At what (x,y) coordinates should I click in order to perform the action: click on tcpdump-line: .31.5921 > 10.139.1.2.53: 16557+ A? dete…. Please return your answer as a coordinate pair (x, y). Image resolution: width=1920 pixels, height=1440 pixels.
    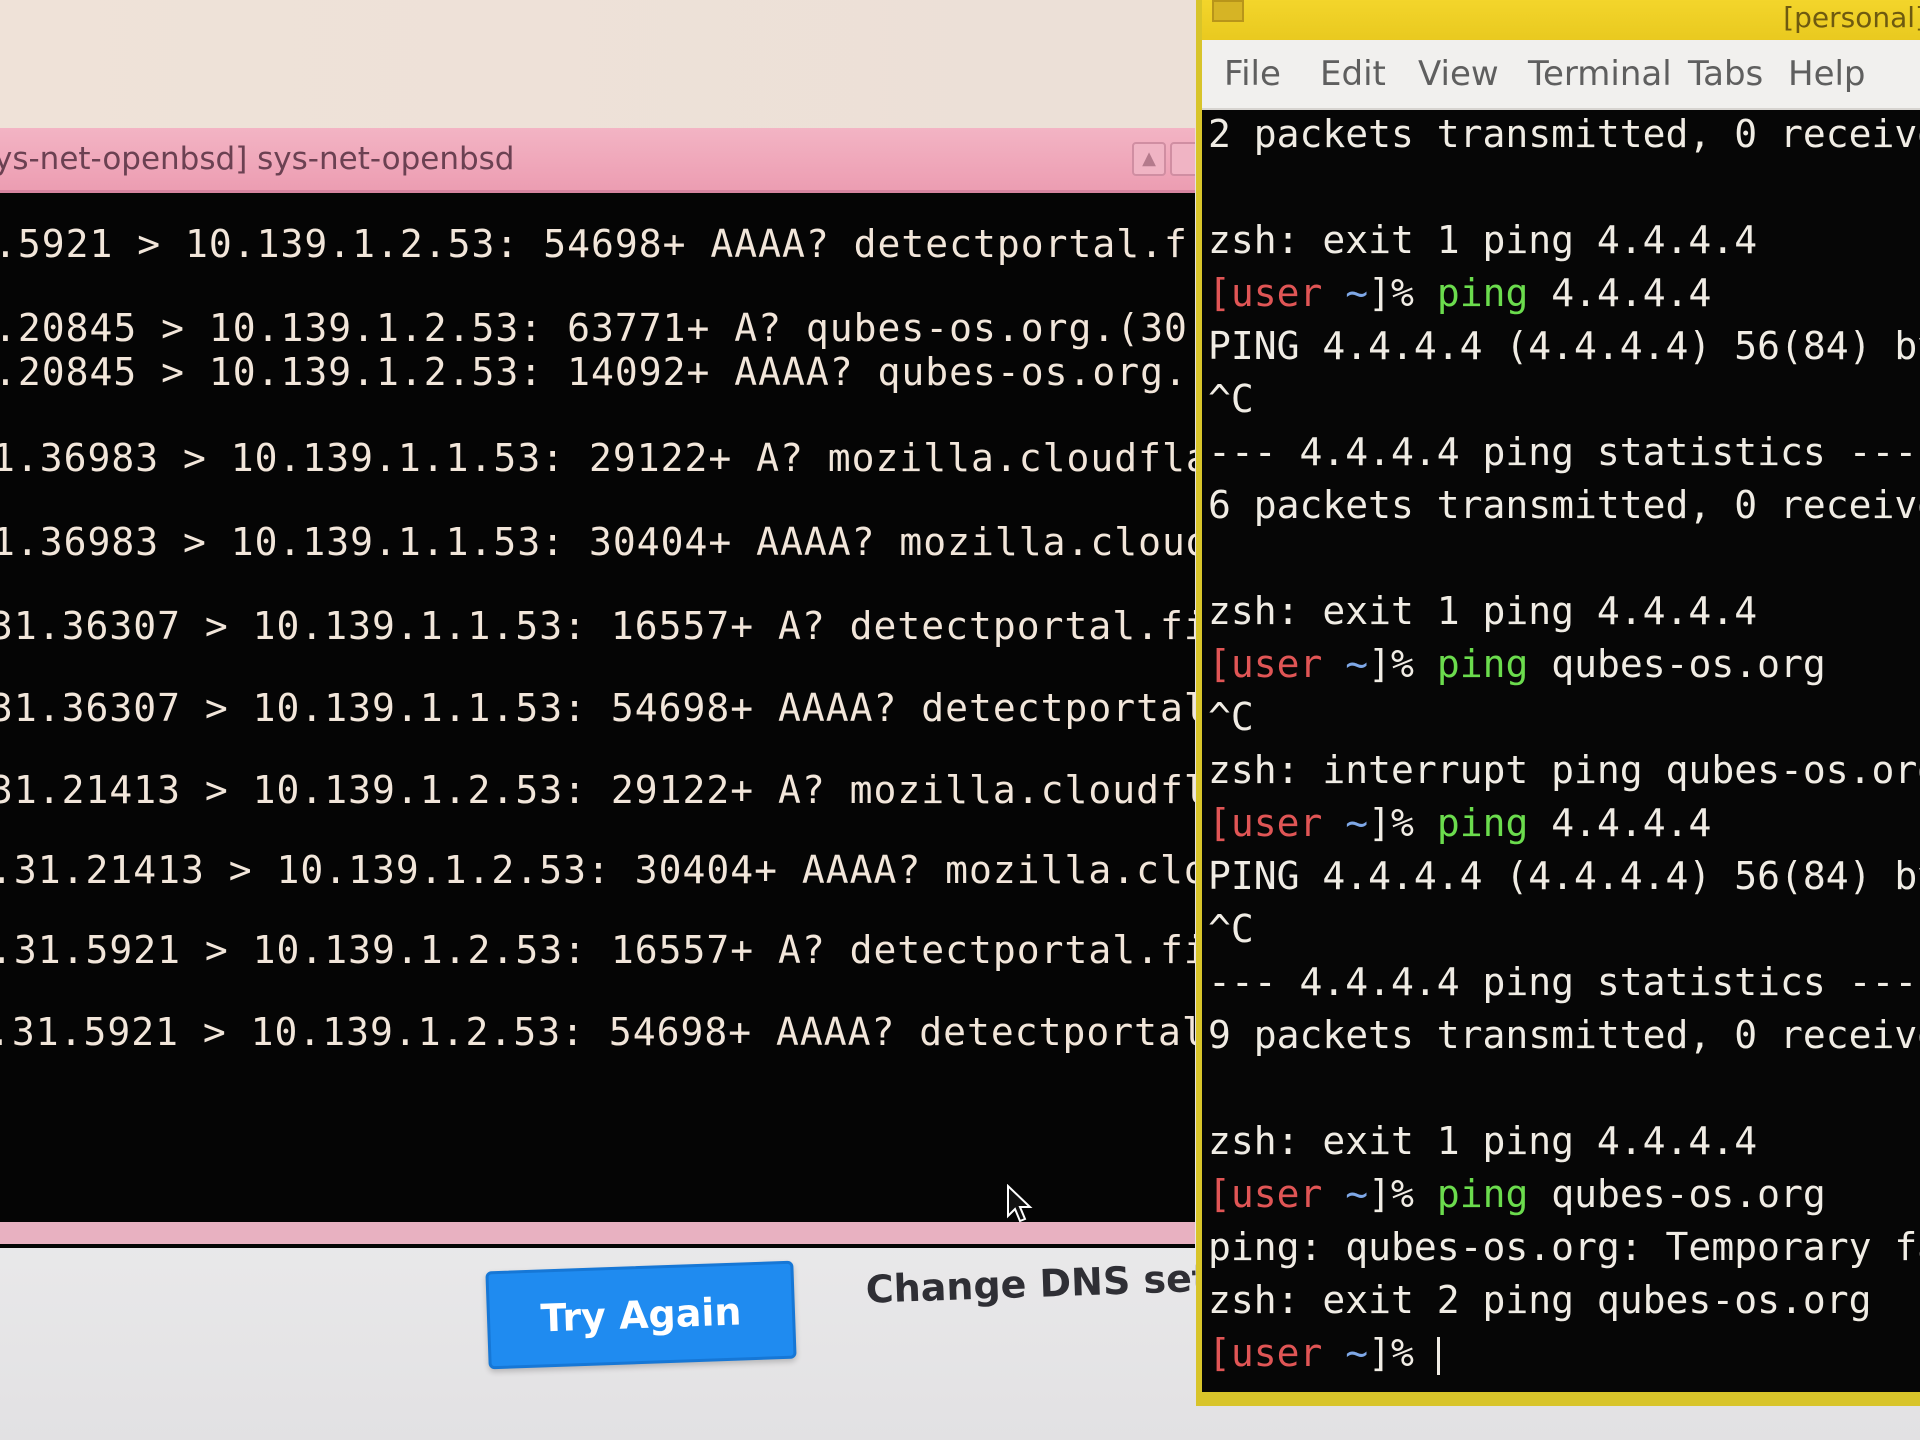
    Looking at the image, I should click on (597, 950).